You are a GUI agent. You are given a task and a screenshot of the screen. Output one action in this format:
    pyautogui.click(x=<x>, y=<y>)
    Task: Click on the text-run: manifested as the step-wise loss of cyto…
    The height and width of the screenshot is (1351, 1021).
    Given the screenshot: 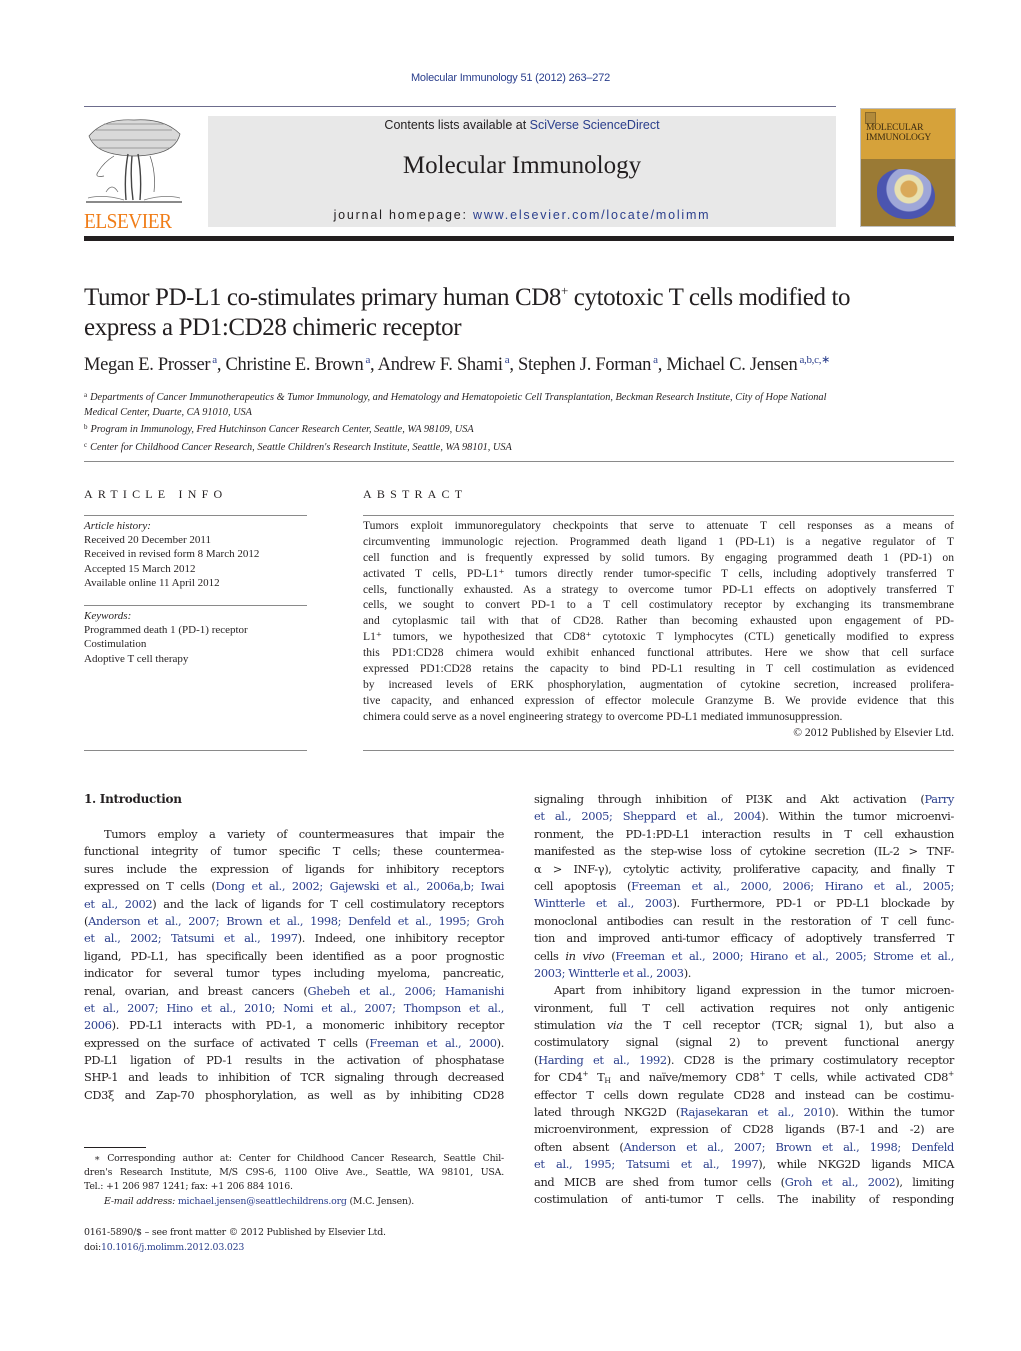 What is the action you would take?
    pyautogui.click(x=744, y=851)
    